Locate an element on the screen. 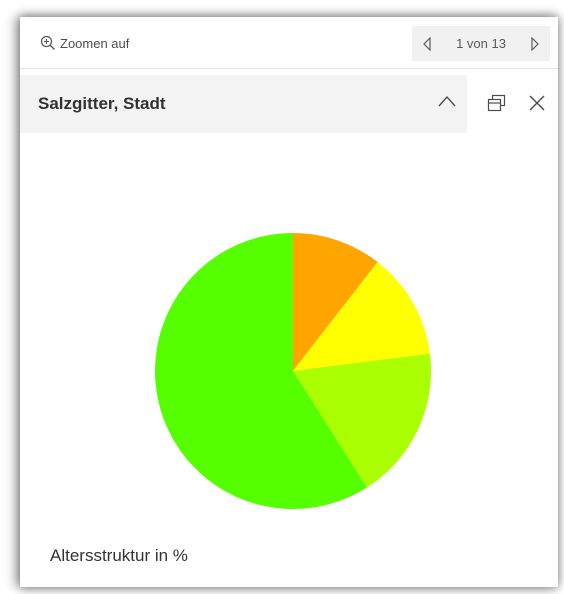 The height and width of the screenshot is (594, 564). zoom-in-icon is located at coordinates (47, 42).